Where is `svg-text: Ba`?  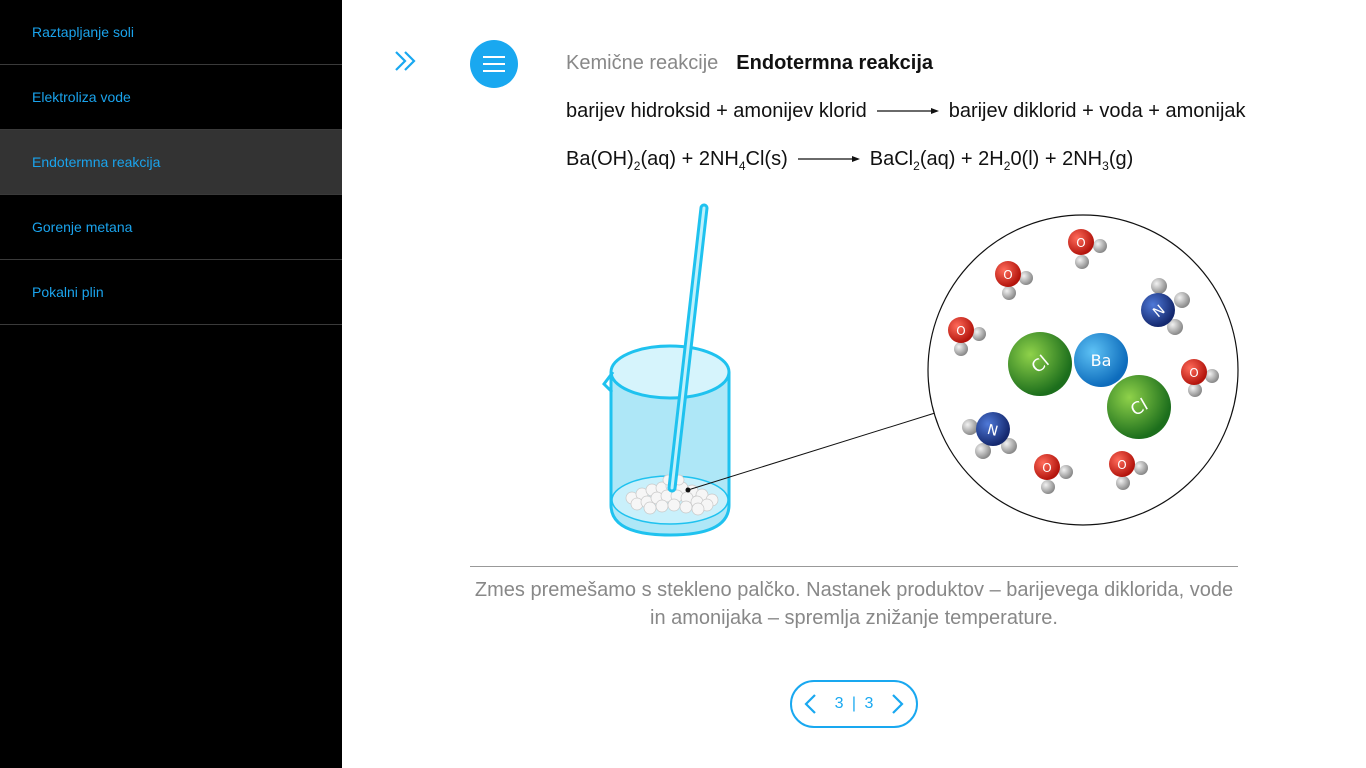
svg-text: Ba is located at coordinates (1101, 360).